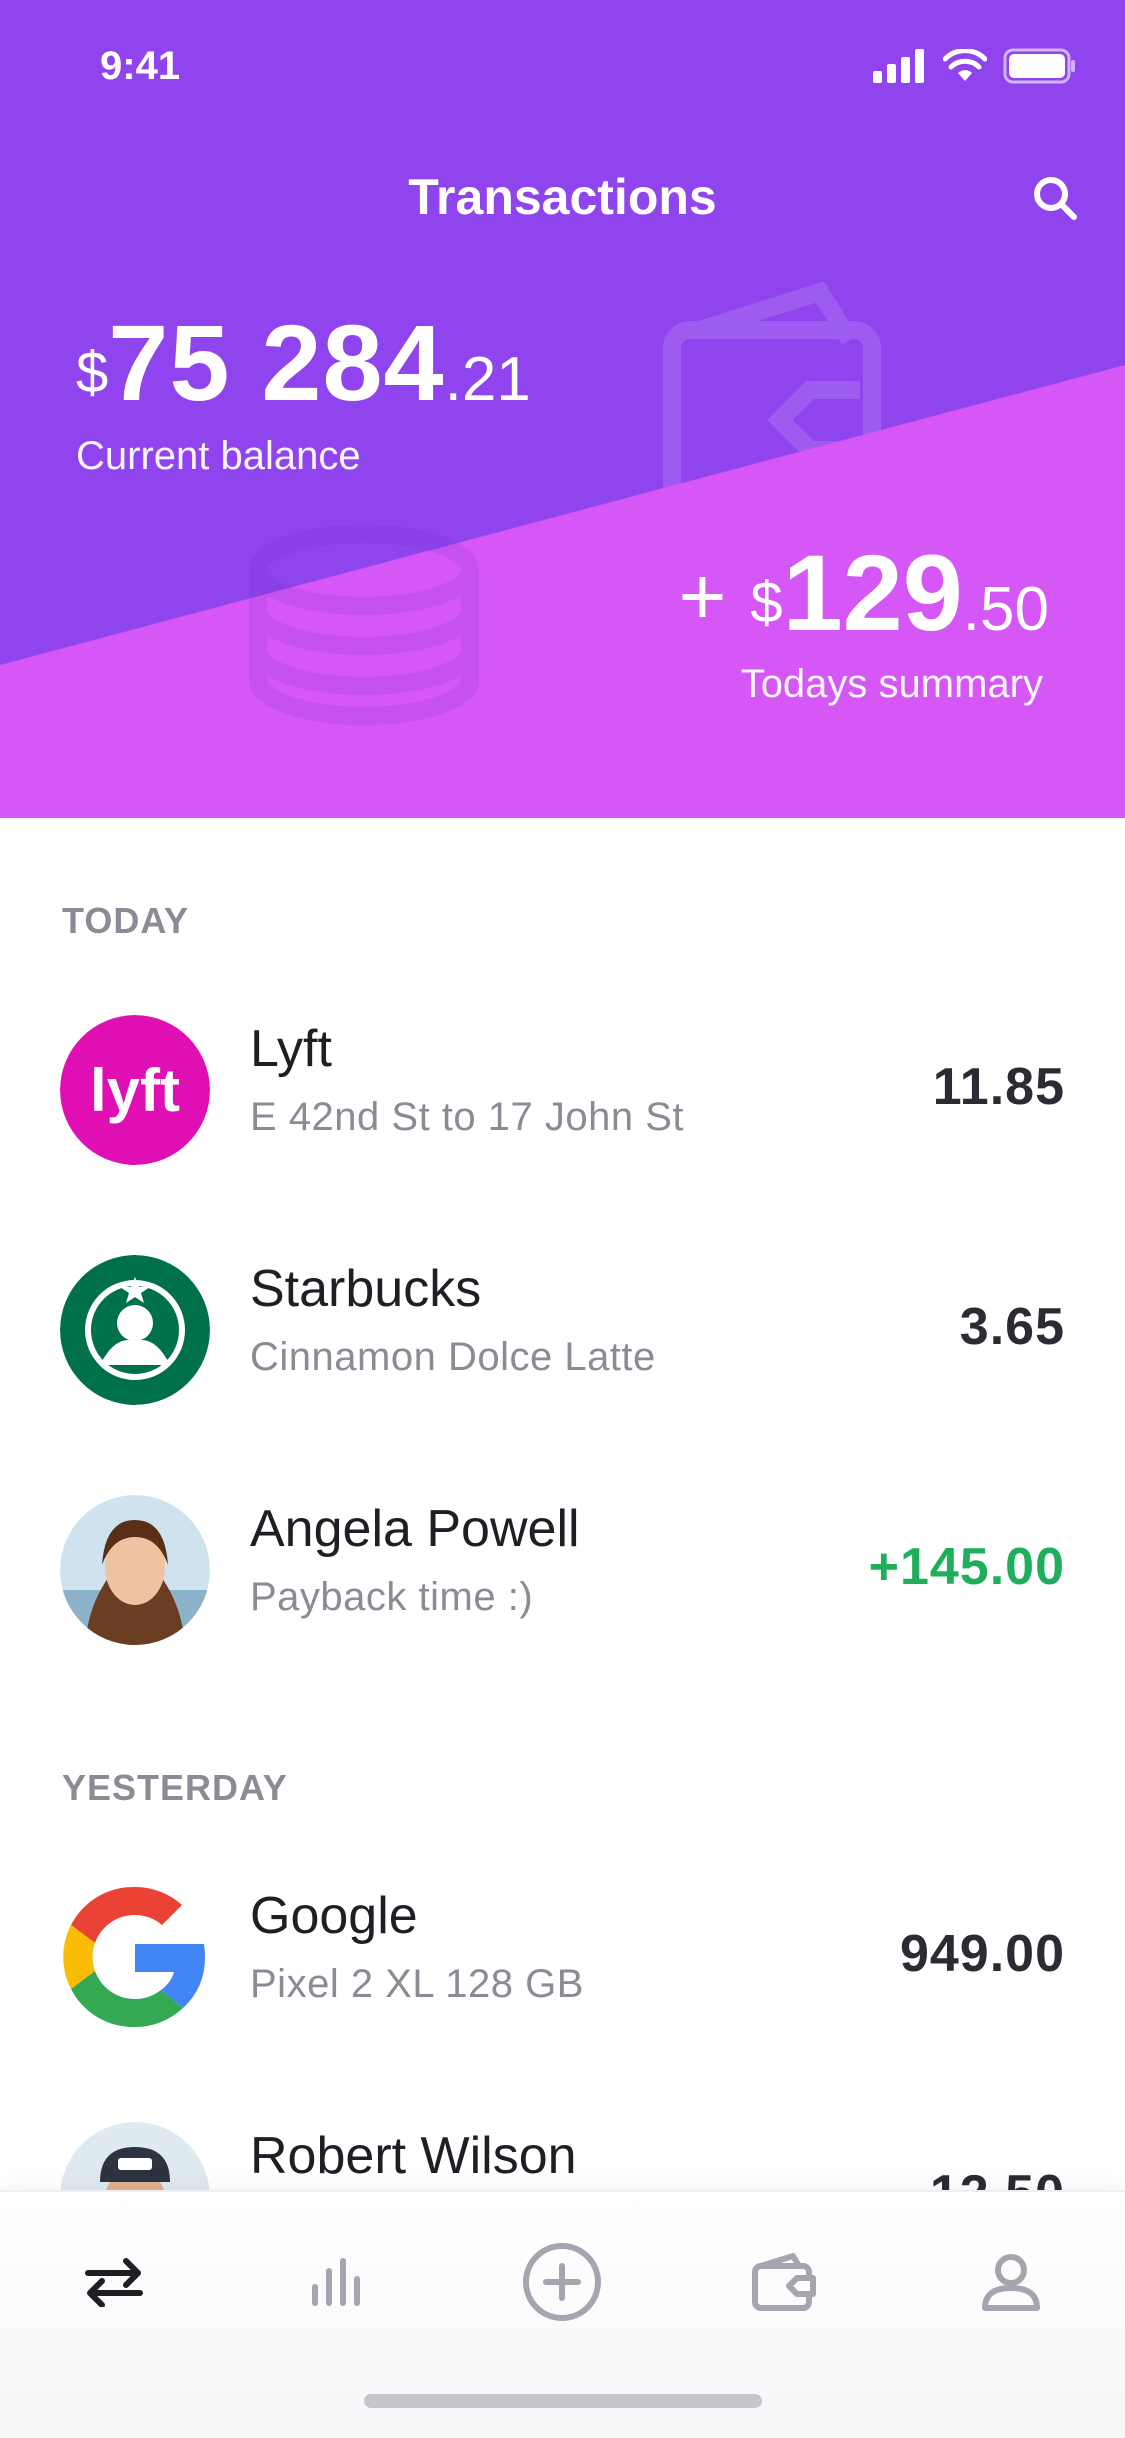  I want to click on summary-sign: +, so click(702, 596).